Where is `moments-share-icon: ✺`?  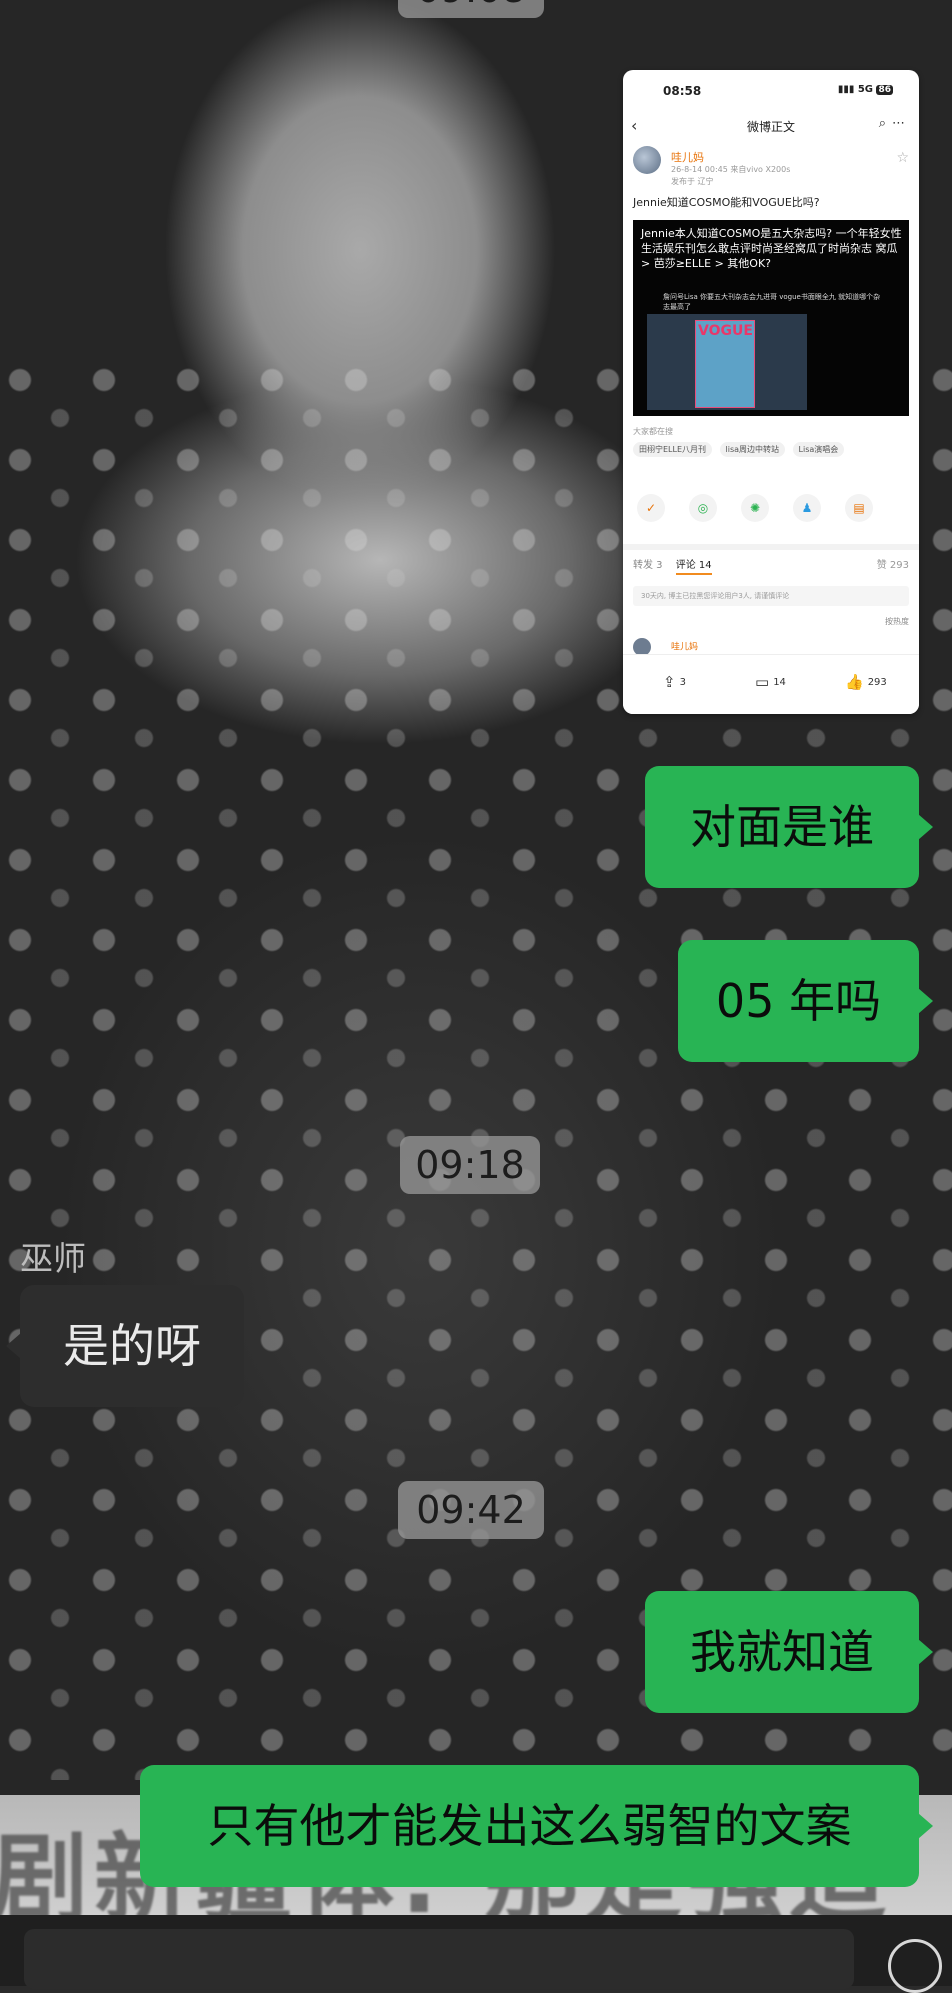
moments-share-icon: ✺ is located at coordinates (755, 508).